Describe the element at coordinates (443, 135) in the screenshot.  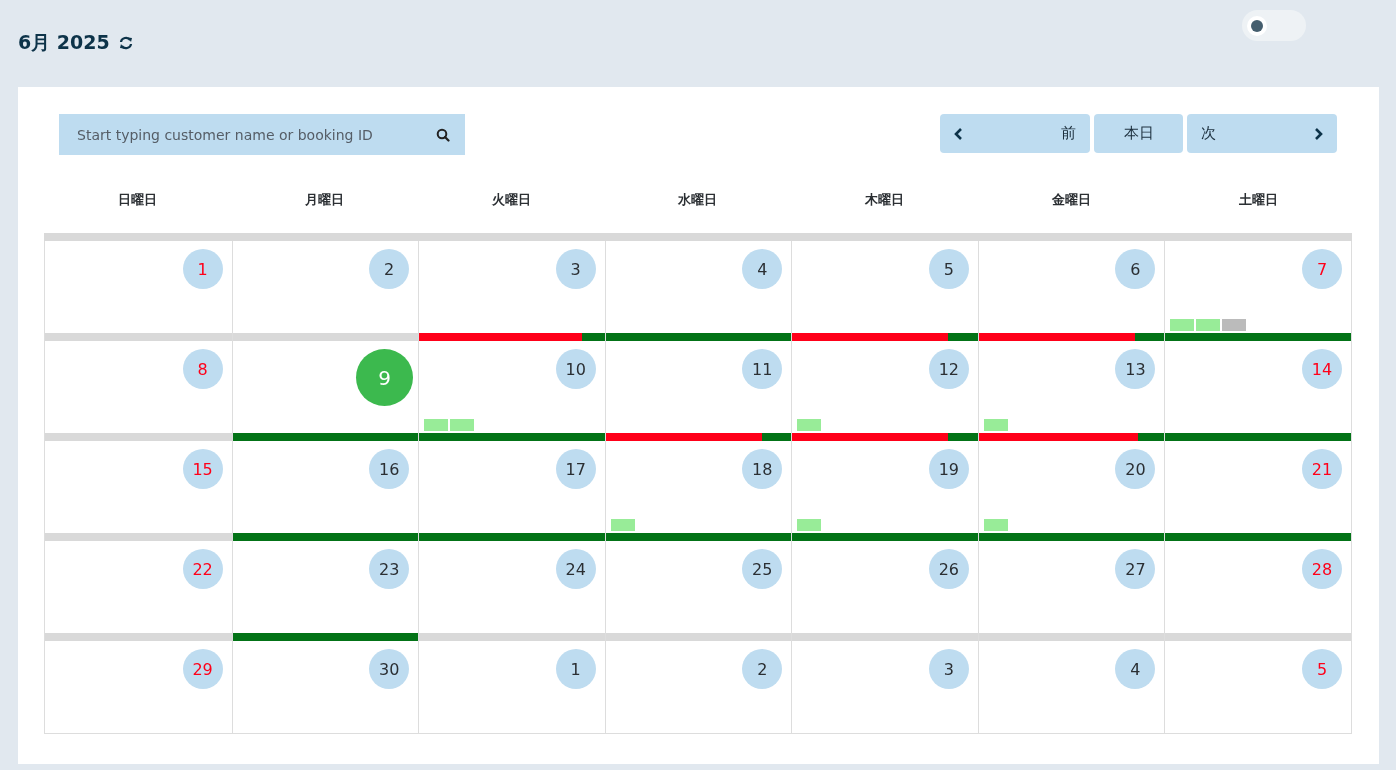
I see `search-icon` at that location.